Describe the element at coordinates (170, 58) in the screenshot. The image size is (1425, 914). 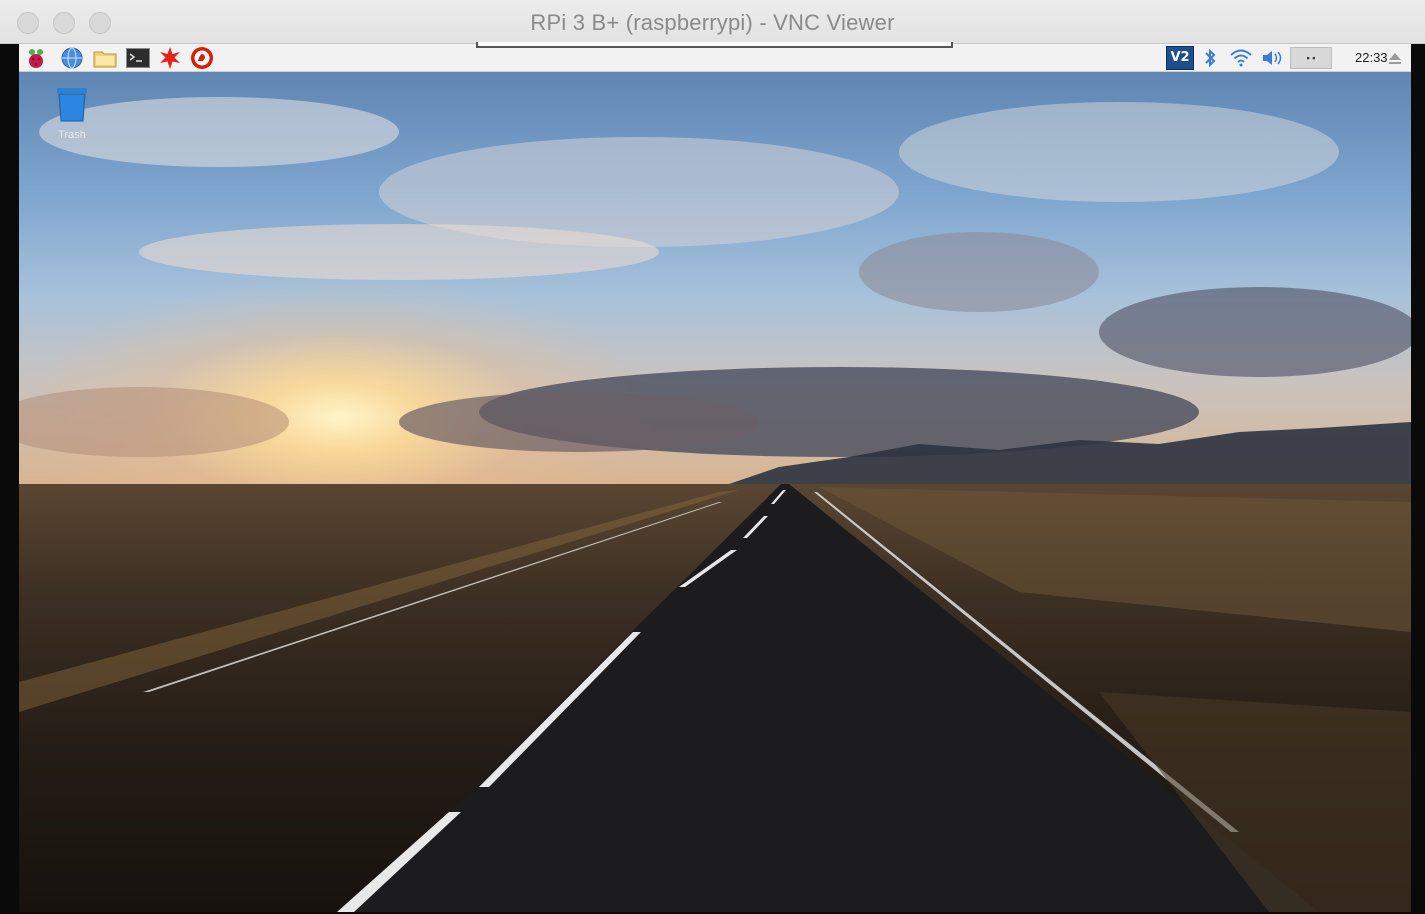
I see `mathematica-icon` at that location.